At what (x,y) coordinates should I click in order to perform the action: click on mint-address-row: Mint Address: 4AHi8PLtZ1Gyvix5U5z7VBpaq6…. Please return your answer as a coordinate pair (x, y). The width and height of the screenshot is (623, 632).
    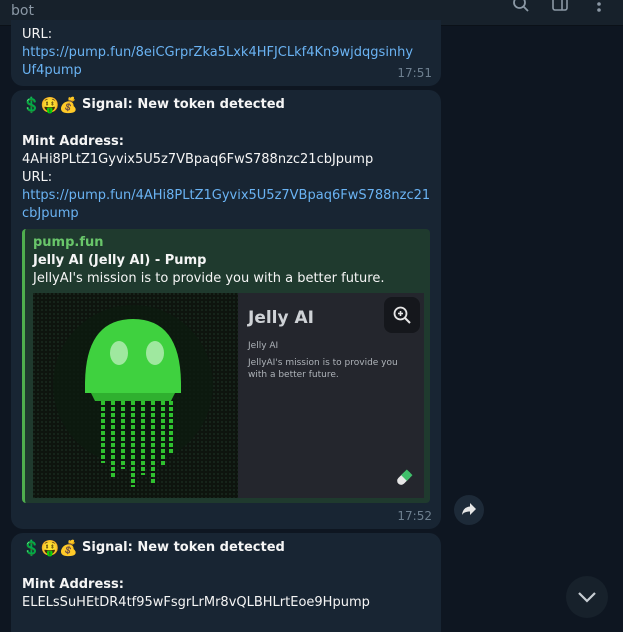
    Looking at the image, I should click on (231, 151).